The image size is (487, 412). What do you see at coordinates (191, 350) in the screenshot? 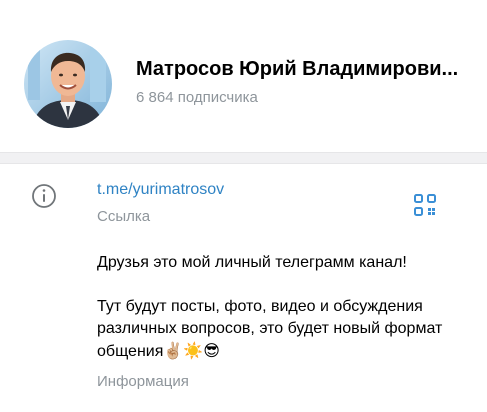
I see `emoji-group: ✌🏼☀️😎` at bounding box center [191, 350].